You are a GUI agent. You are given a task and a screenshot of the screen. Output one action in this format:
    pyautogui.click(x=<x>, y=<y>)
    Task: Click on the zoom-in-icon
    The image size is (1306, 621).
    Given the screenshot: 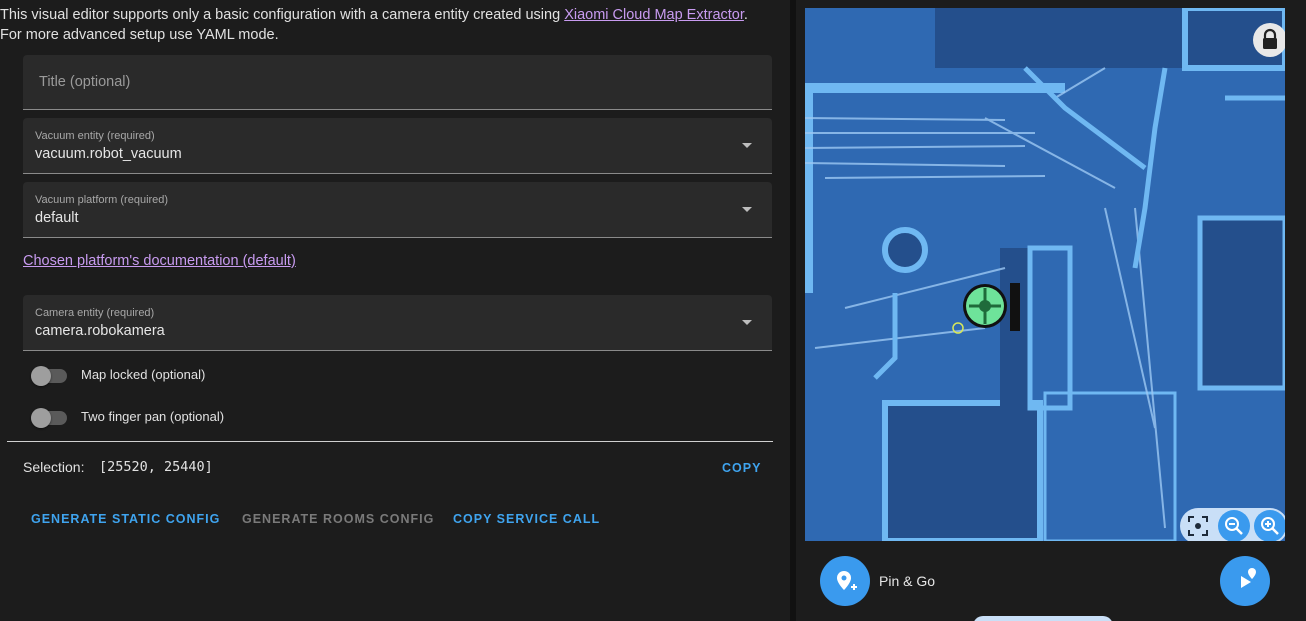 What is the action you would take?
    pyautogui.click(x=1270, y=526)
    